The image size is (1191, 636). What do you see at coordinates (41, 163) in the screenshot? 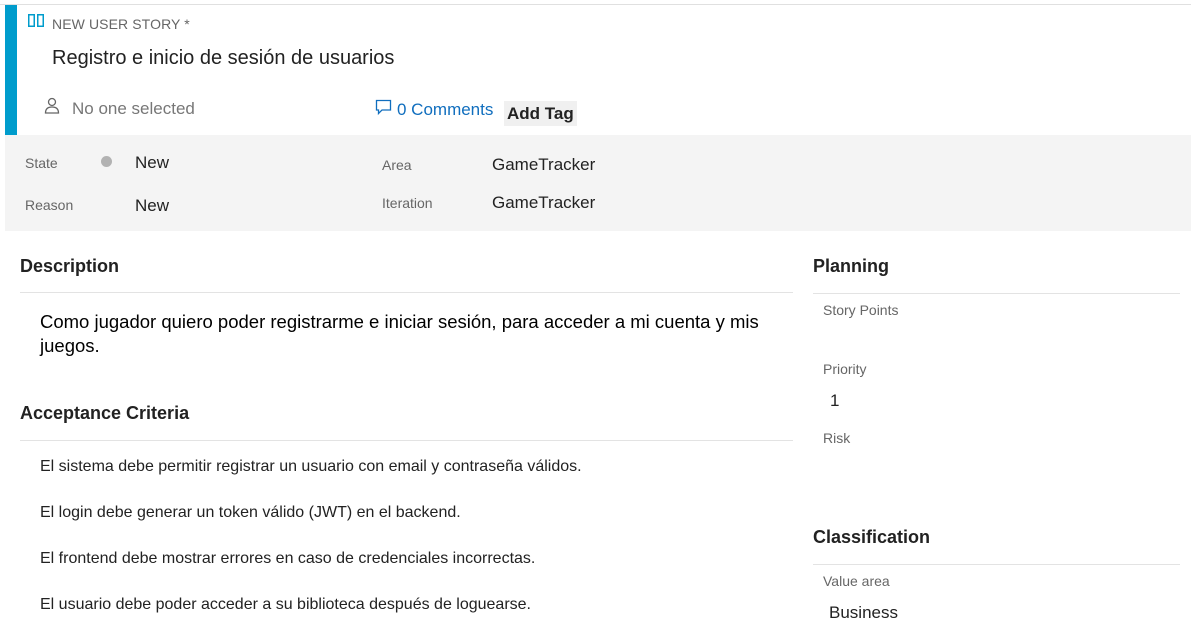
I see `state-label: State` at bounding box center [41, 163].